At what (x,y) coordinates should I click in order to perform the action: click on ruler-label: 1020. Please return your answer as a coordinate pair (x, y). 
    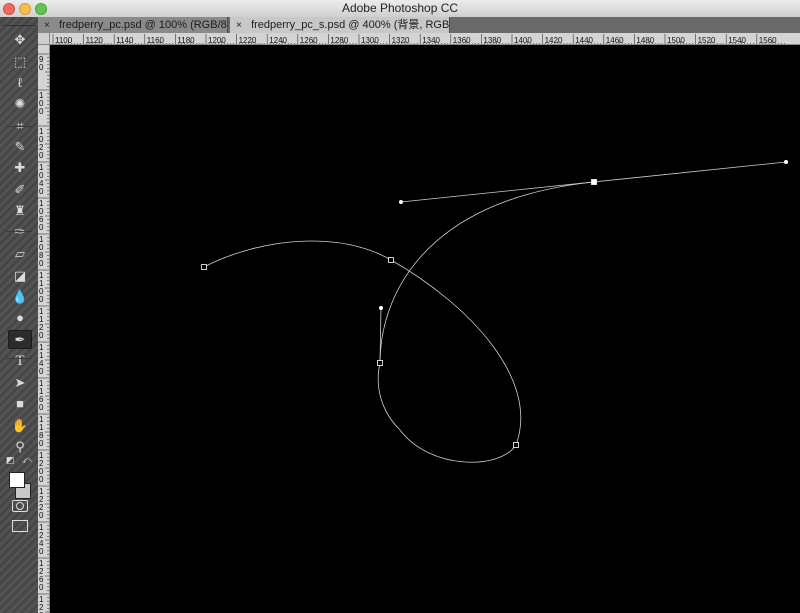
    Looking at the image, I should click on (41, 143).